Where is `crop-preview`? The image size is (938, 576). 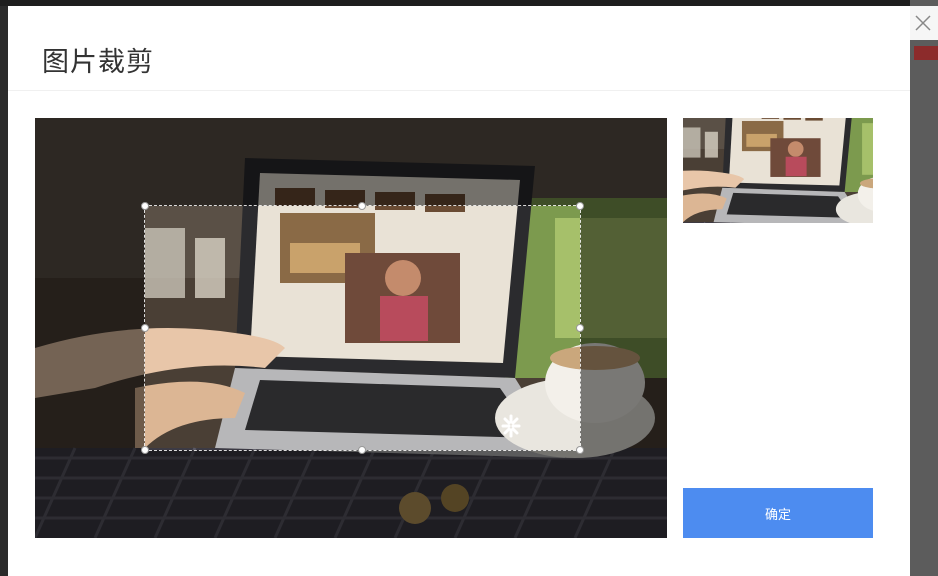
crop-preview is located at coordinates (778, 170).